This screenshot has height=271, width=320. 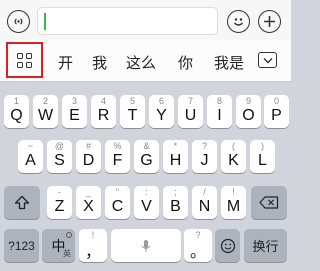 I want to click on collapse-keyboard-icon, so click(x=267, y=60).